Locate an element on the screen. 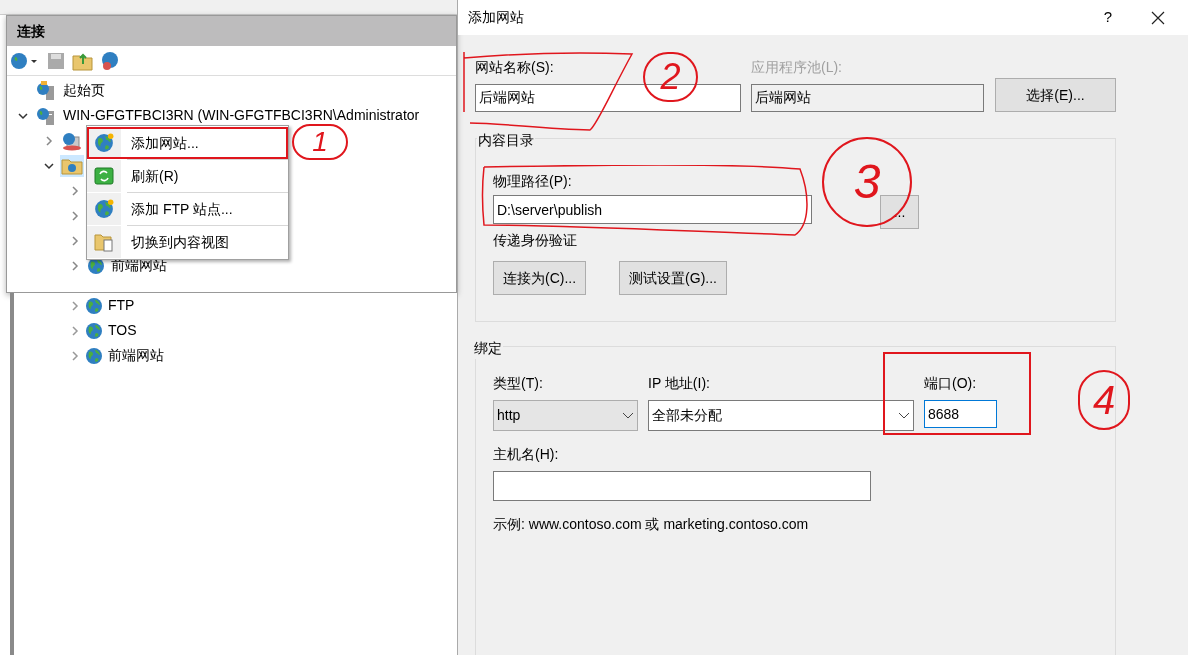  field-label: 应用程序池(L): is located at coordinates (797, 67).